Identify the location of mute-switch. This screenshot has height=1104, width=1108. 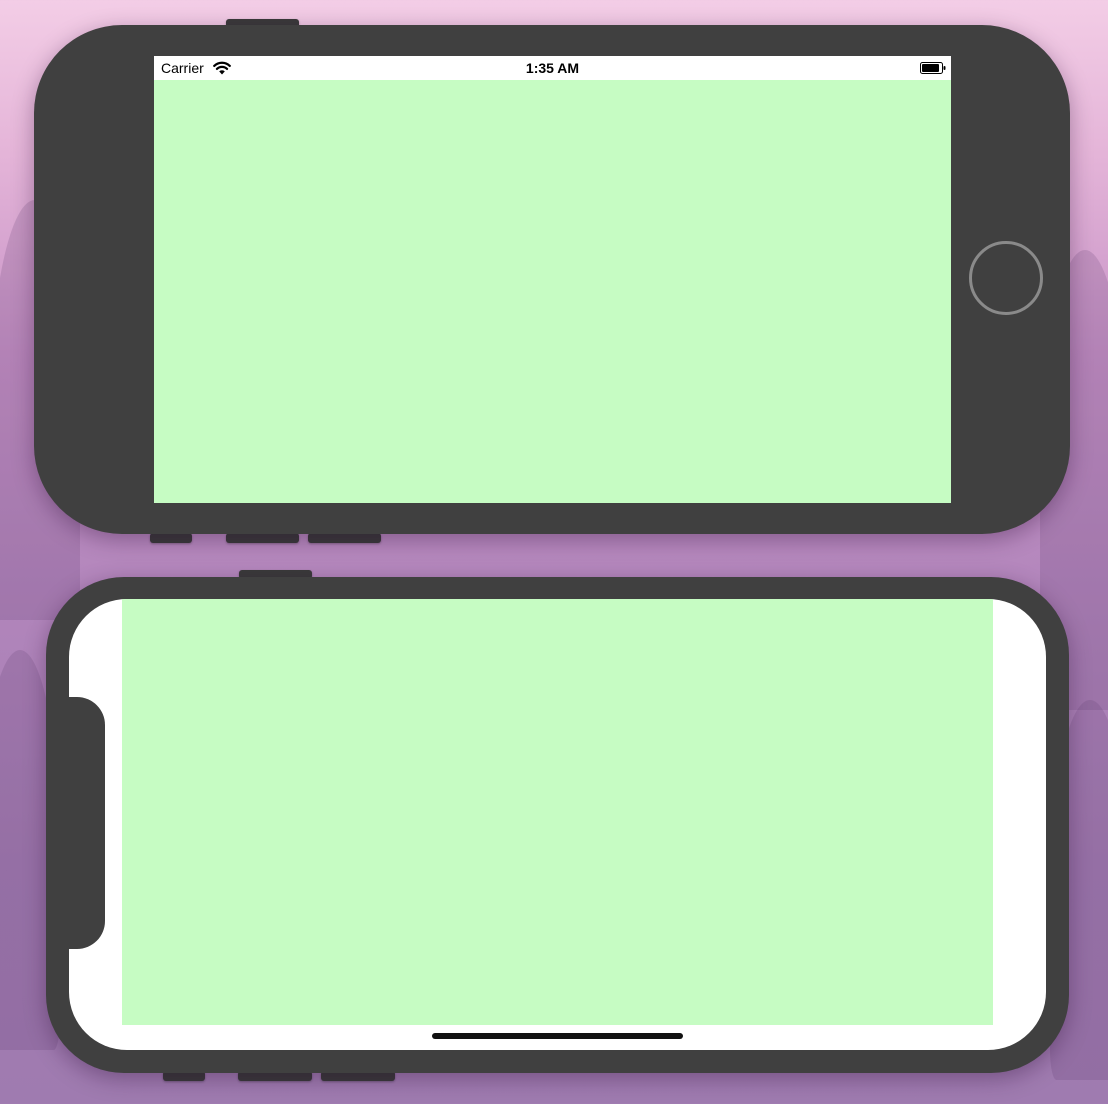
(171, 538).